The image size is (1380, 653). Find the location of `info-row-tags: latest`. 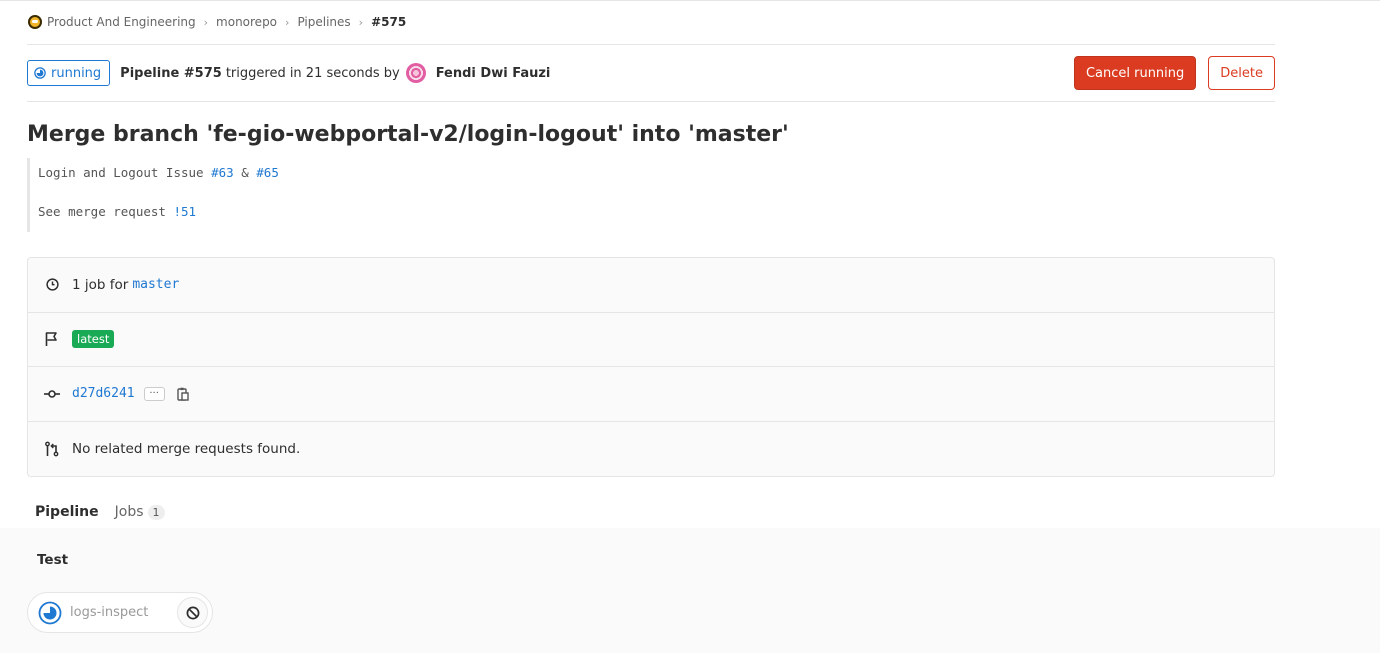

info-row-tags: latest is located at coordinates (651, 340).